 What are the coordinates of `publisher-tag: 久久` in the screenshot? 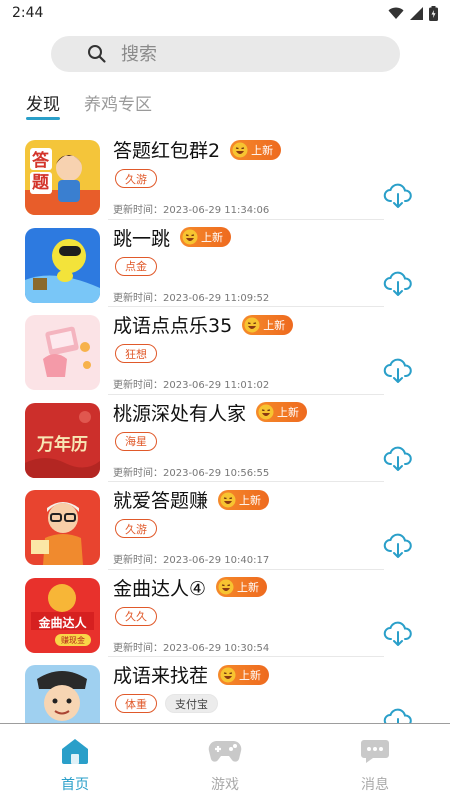 It's located at (136, 616).